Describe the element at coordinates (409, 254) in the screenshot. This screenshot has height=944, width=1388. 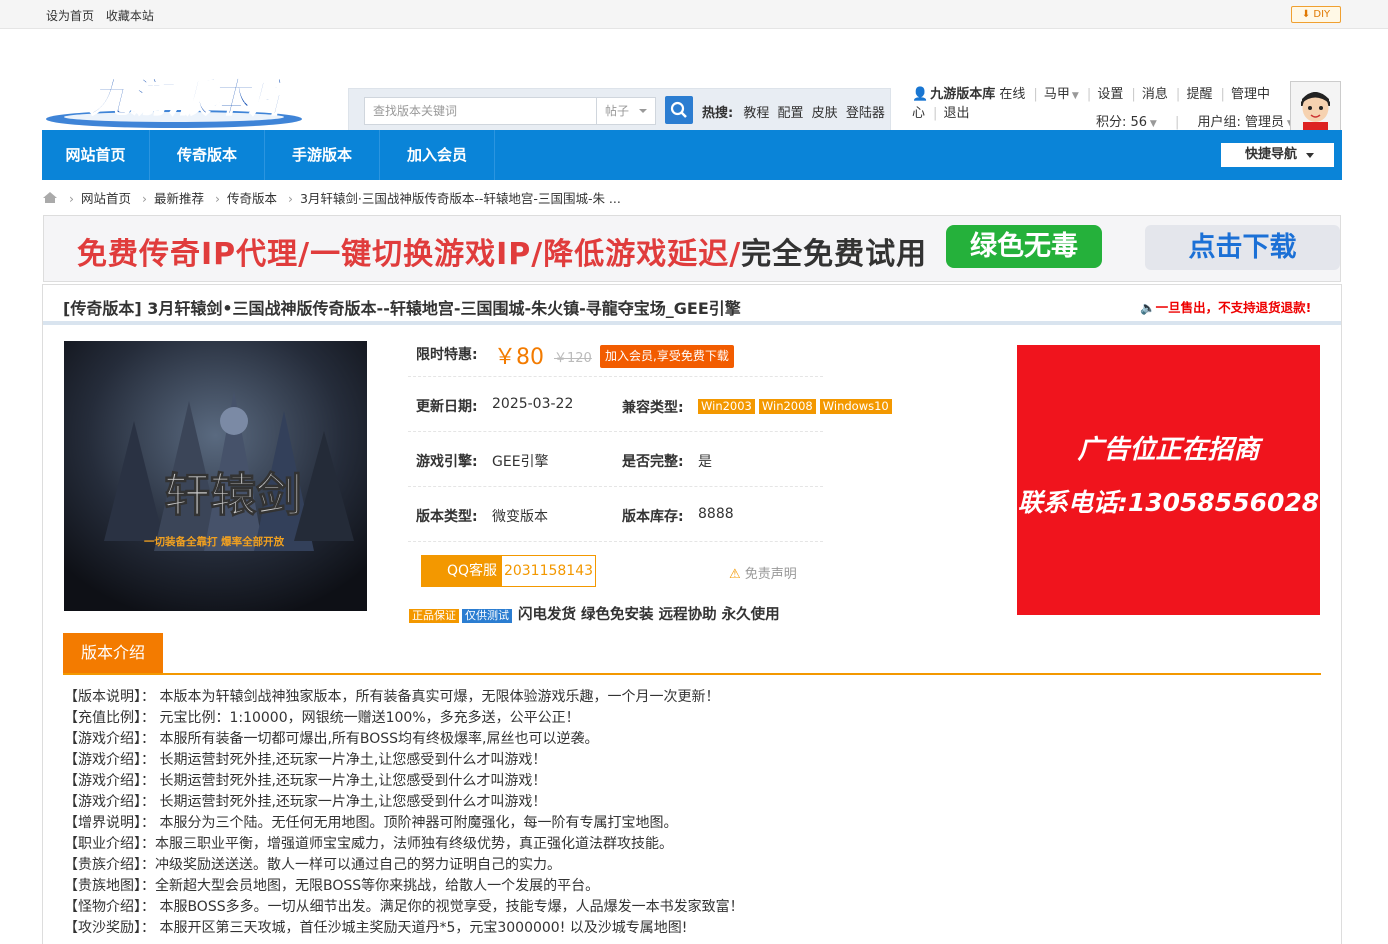
I see `banner-text-red: 免费传奇IP代理/一键切换游戏IP/降低游戏延迟/` at that location.